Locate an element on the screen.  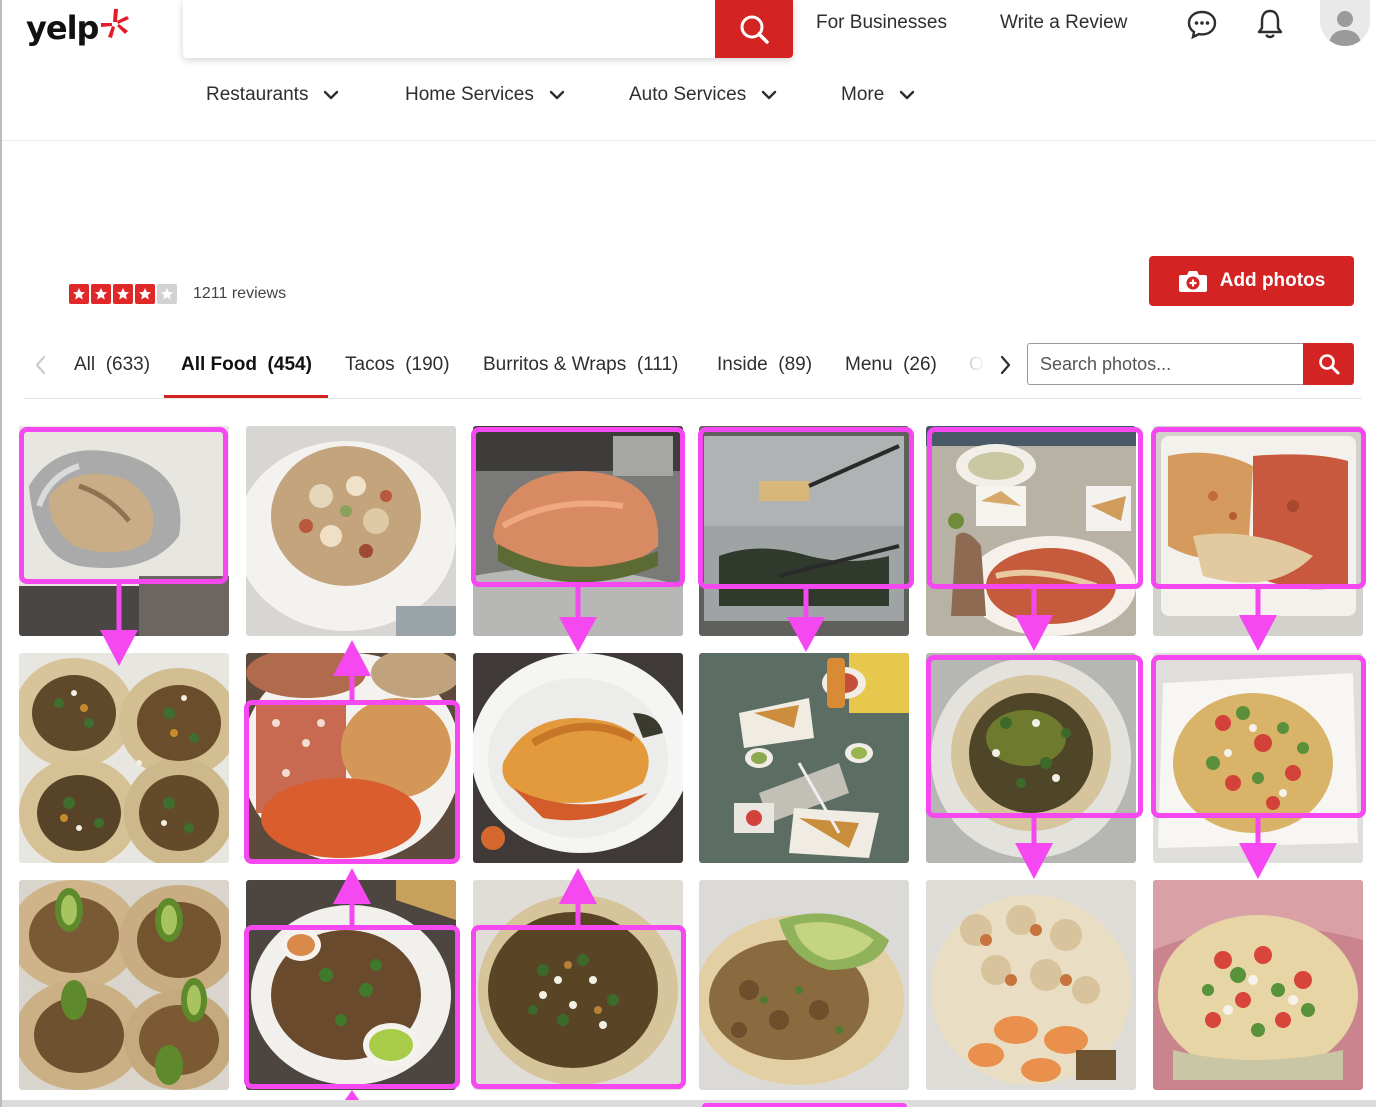
tab-all-food: All Food (454) is located at coordinates (246, 365).